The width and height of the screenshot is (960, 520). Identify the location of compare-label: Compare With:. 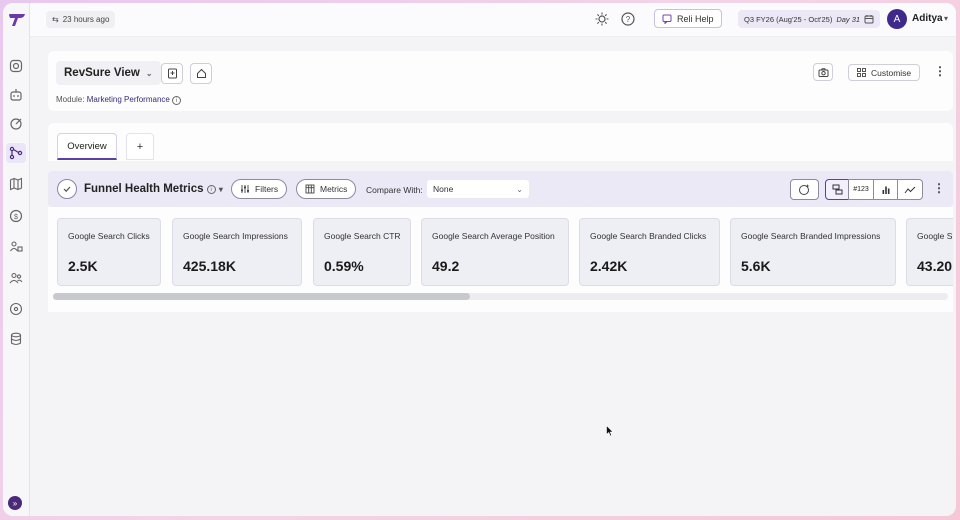
(394, 190).